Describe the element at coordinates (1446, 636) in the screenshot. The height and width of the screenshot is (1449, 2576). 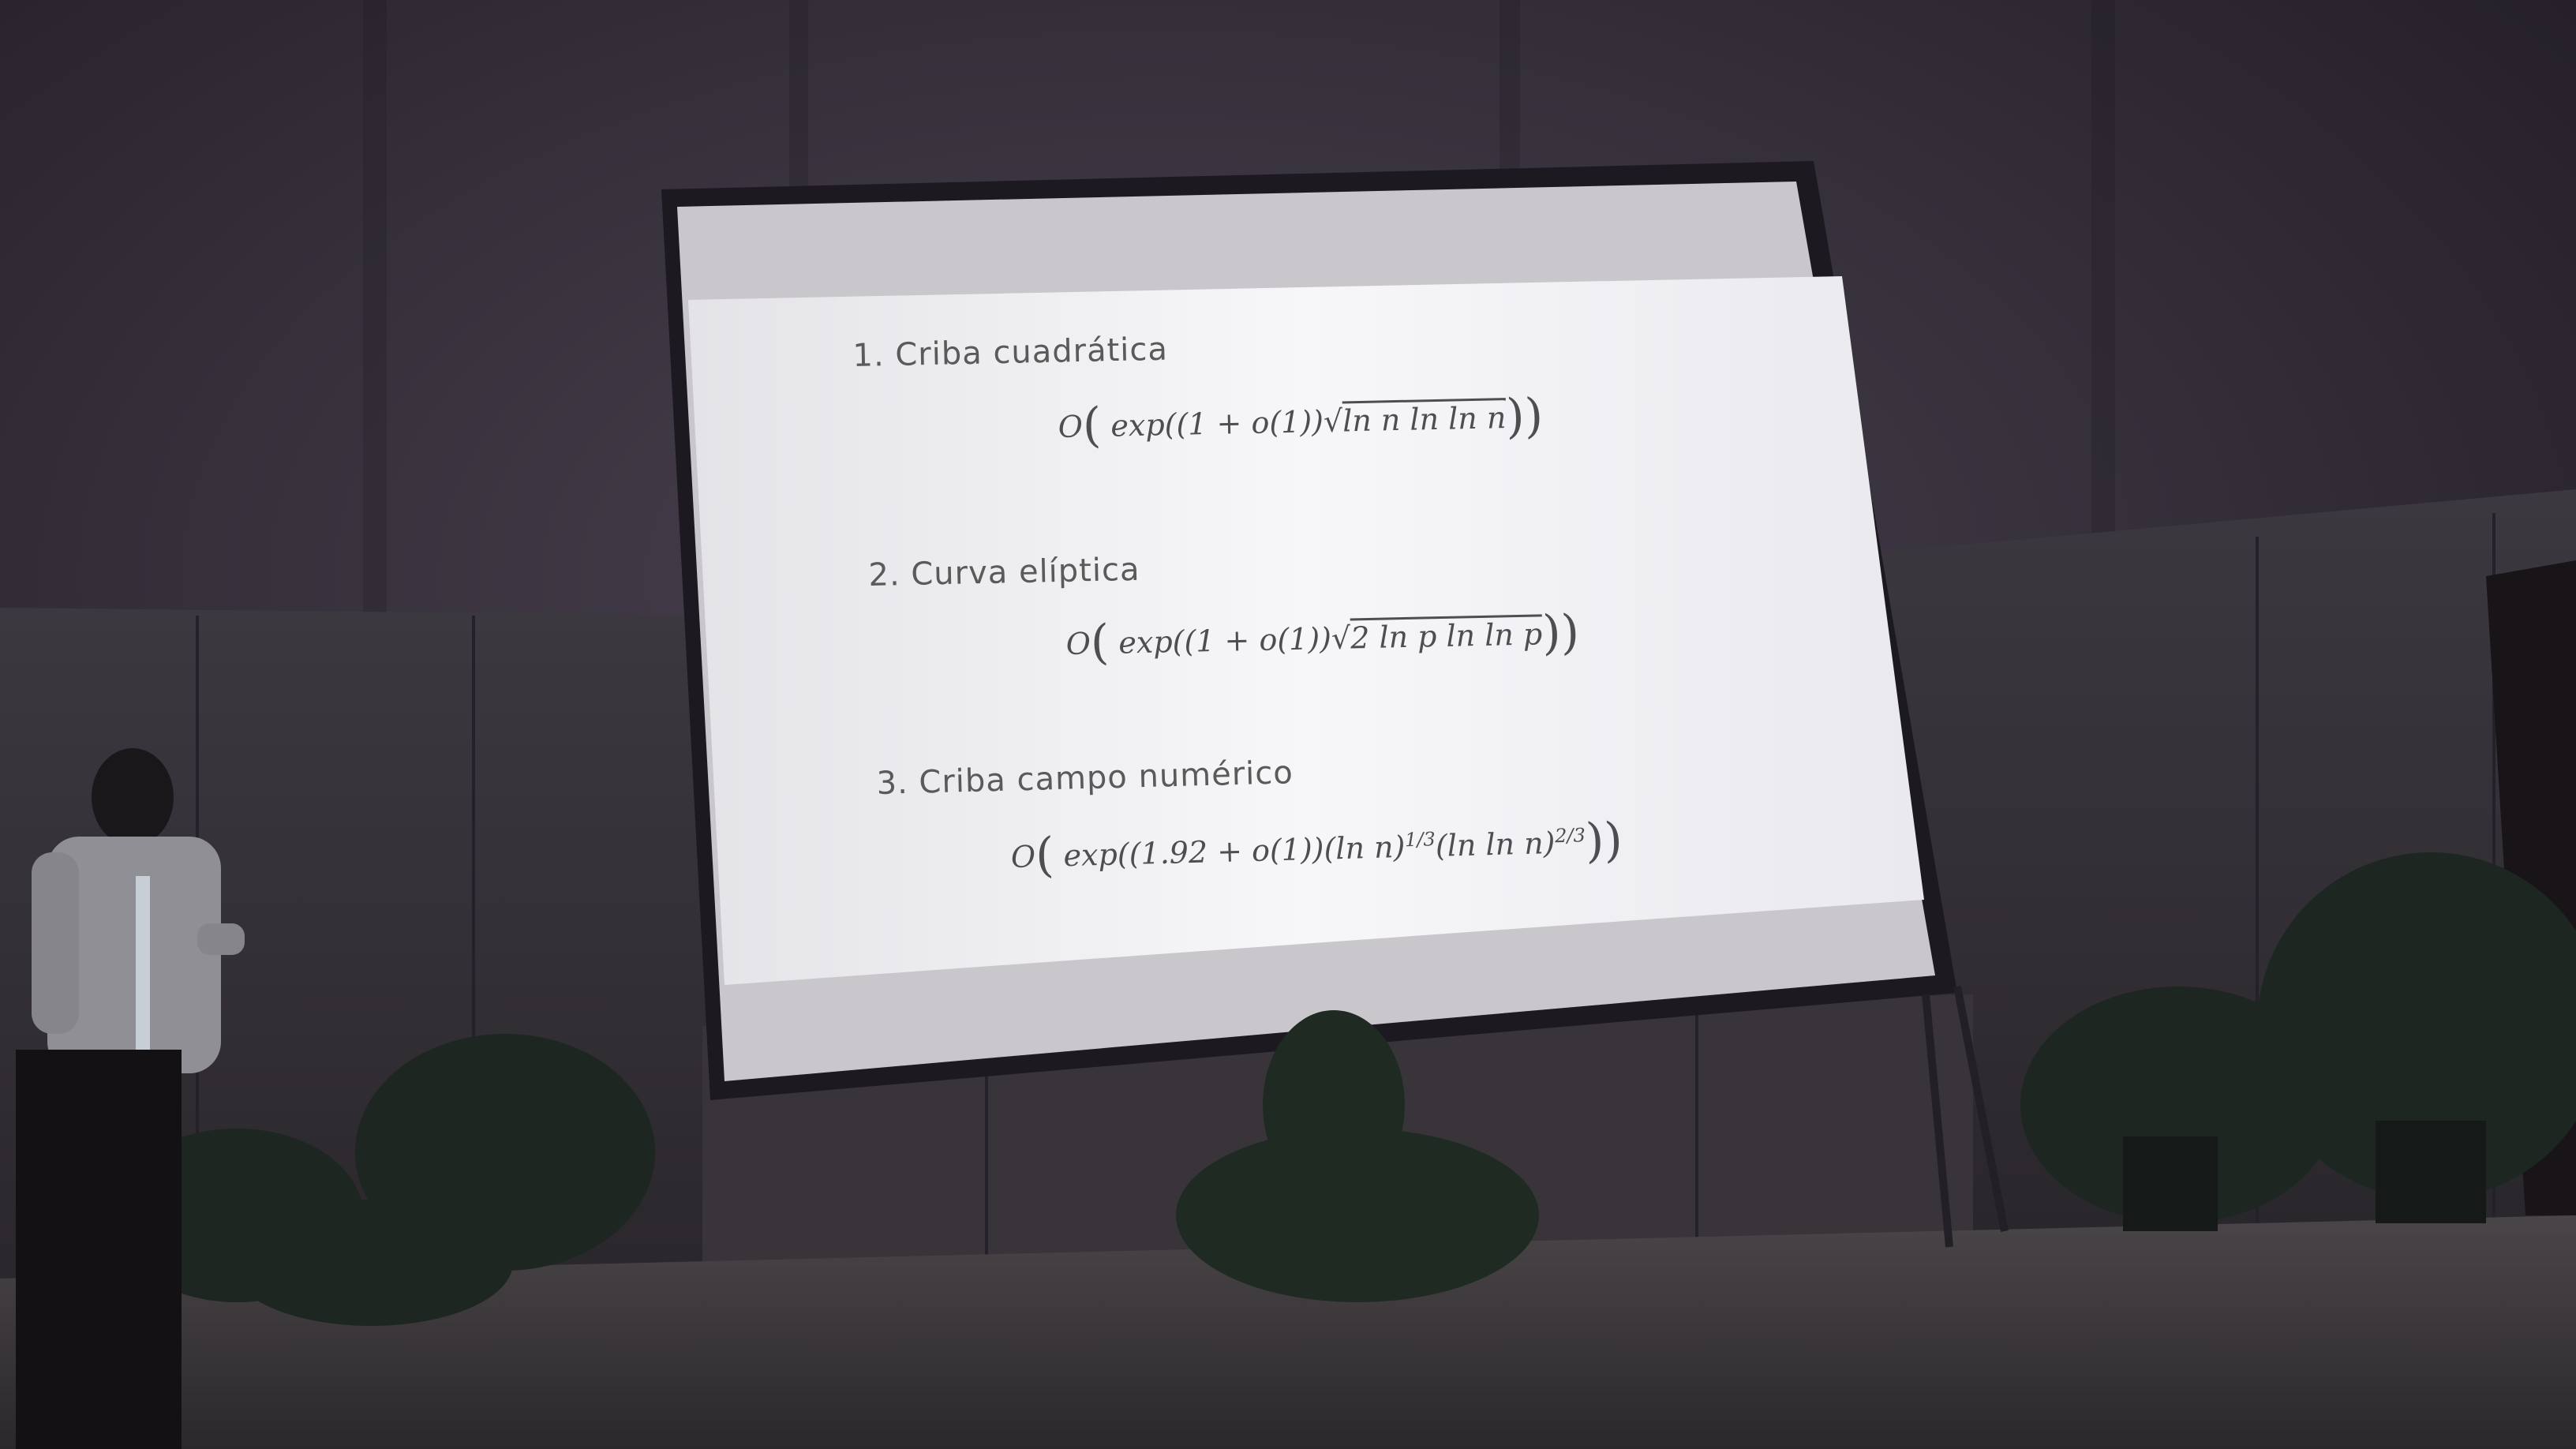
I see `item-2-formula-radicand: 2 ln p ln ln p` at that location.